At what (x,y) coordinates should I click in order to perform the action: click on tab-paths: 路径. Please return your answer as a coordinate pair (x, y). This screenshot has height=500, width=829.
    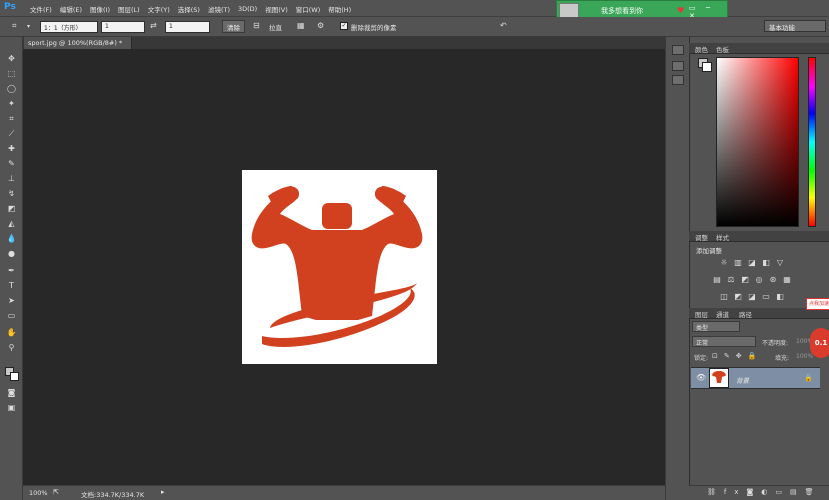
    Looking at the image, I should click on (745, 314).